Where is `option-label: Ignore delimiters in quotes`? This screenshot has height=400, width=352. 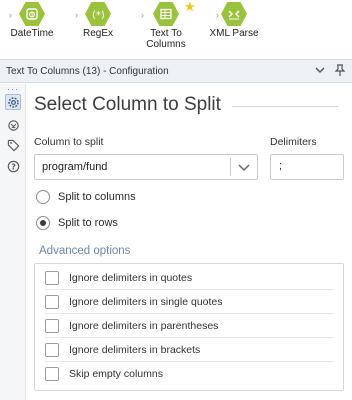
option-label: Ignore delimiters in quotes is located at coordinates (131, 277).